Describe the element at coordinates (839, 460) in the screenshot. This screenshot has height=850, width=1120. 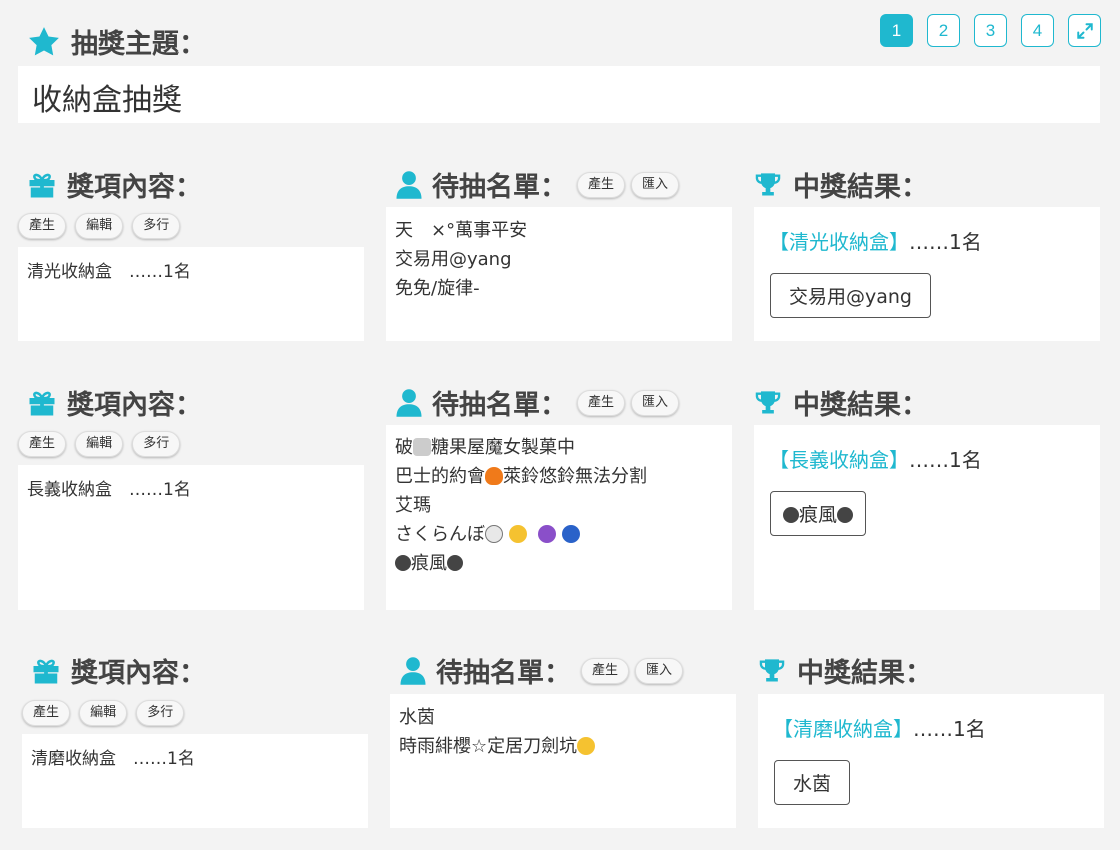
I see `result-prize: 【長義收納盒】` at that location.